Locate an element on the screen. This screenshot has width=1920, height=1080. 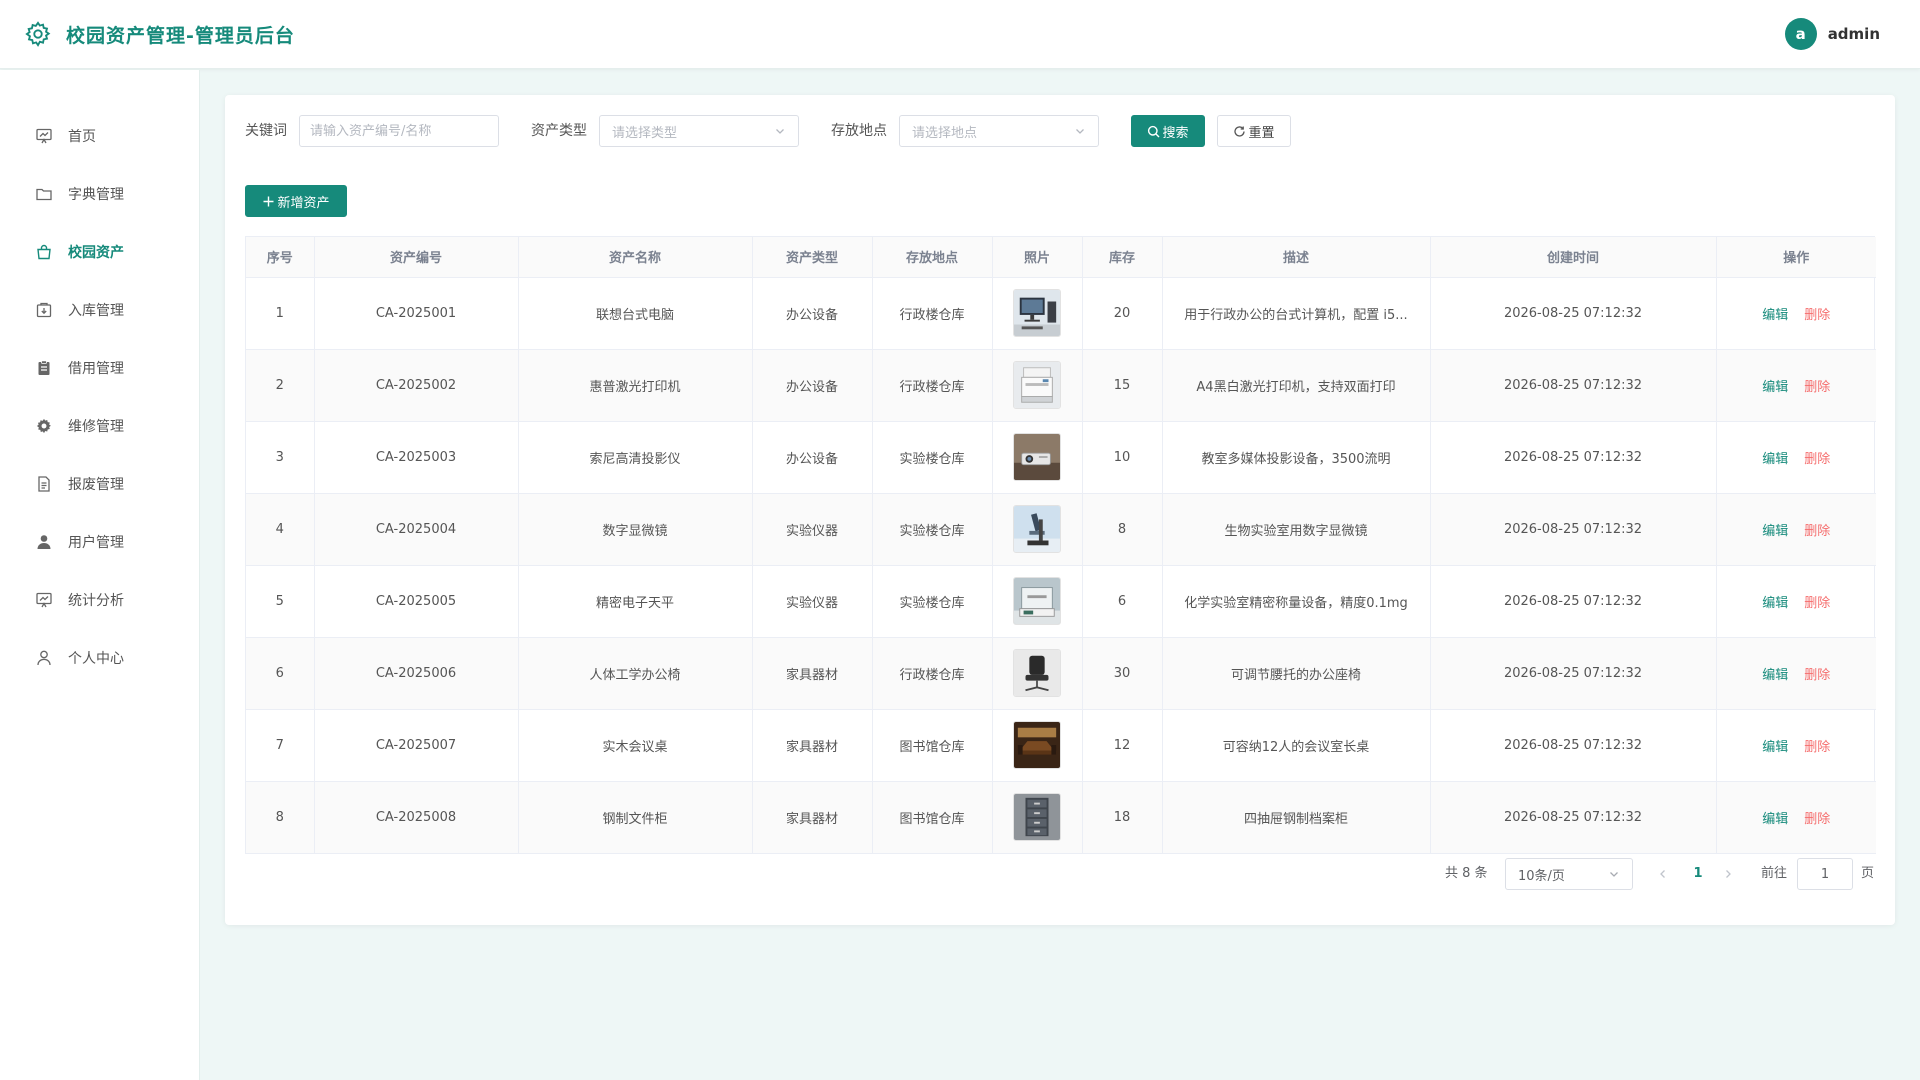
asset-photo-desktop-computer is located at coordinates (1037, 313).